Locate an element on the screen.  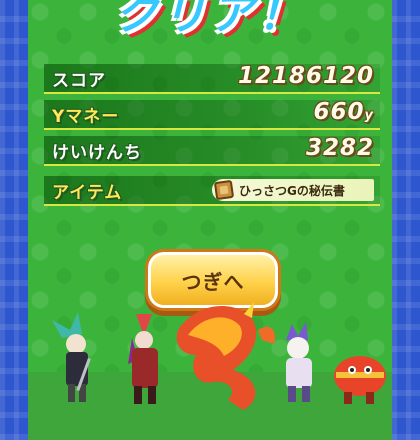
left-pattern-border is located at coordinates (14, 220).